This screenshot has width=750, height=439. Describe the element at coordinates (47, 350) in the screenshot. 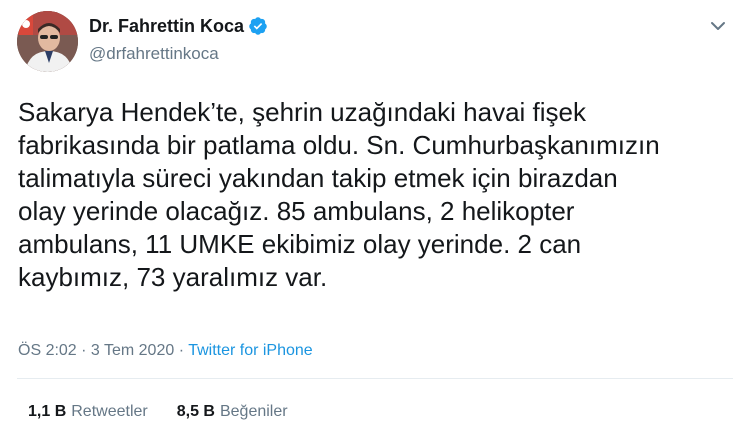

I see `tweet-time: ÖS 2:02` at that location.